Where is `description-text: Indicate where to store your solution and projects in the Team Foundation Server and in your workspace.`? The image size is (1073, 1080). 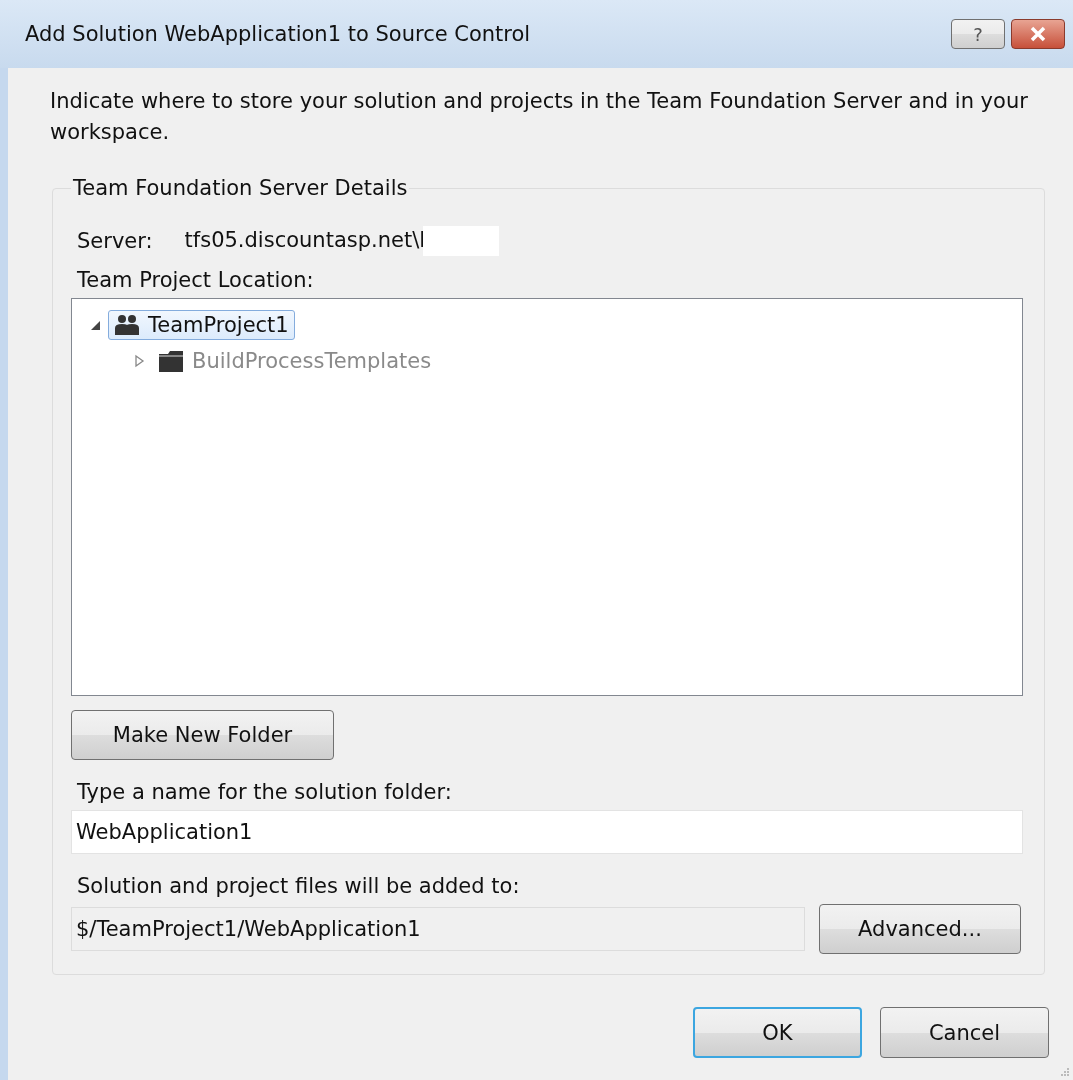
description-text: Indicate where to store your solution and projects in the Team Foundation Server and in your workspace. is located at coordinates (539, 117).